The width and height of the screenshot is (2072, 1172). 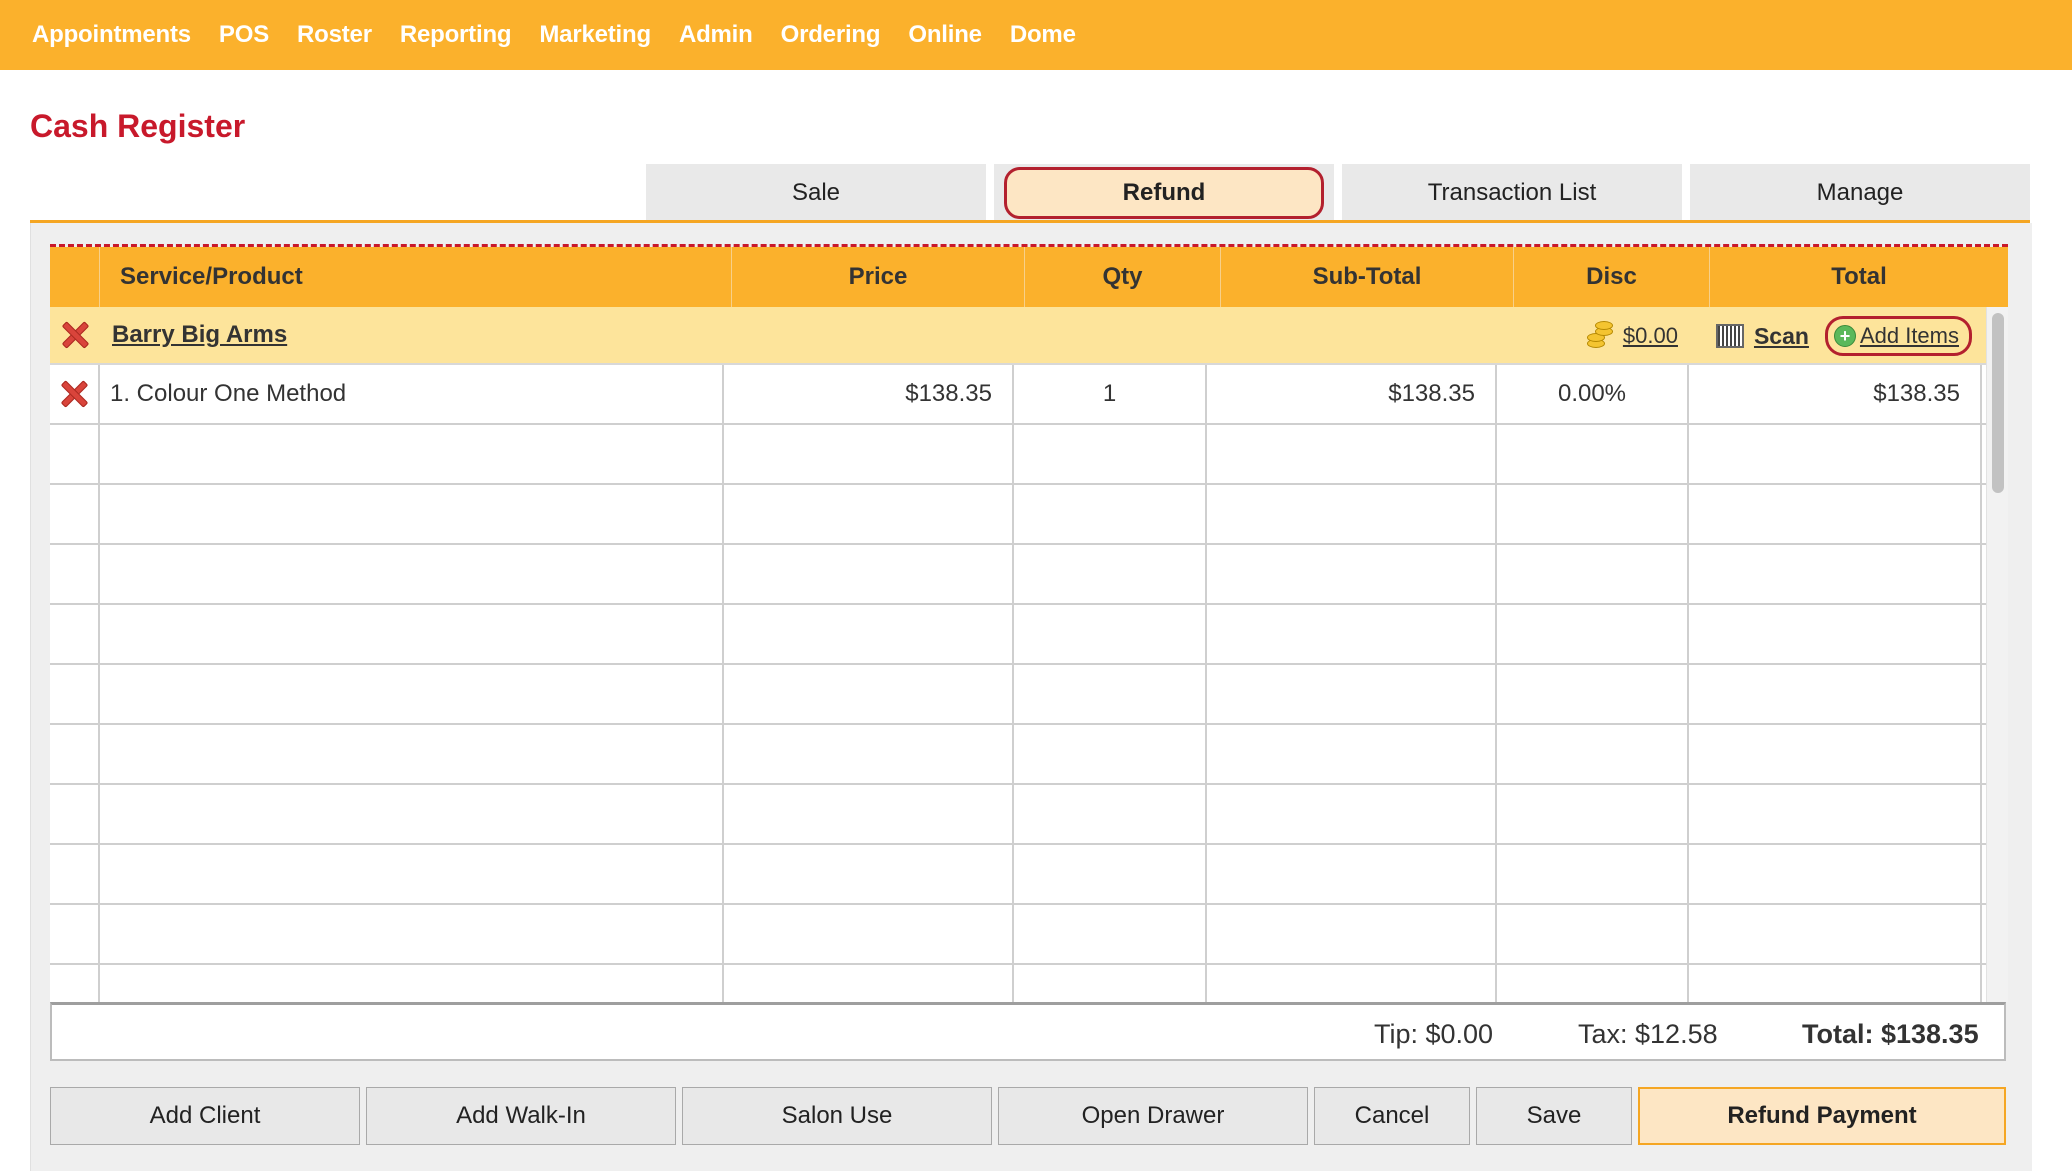 I want to click on register-tabs: Sale Refund Transaction List Manage, so click(x=1342, y=192).